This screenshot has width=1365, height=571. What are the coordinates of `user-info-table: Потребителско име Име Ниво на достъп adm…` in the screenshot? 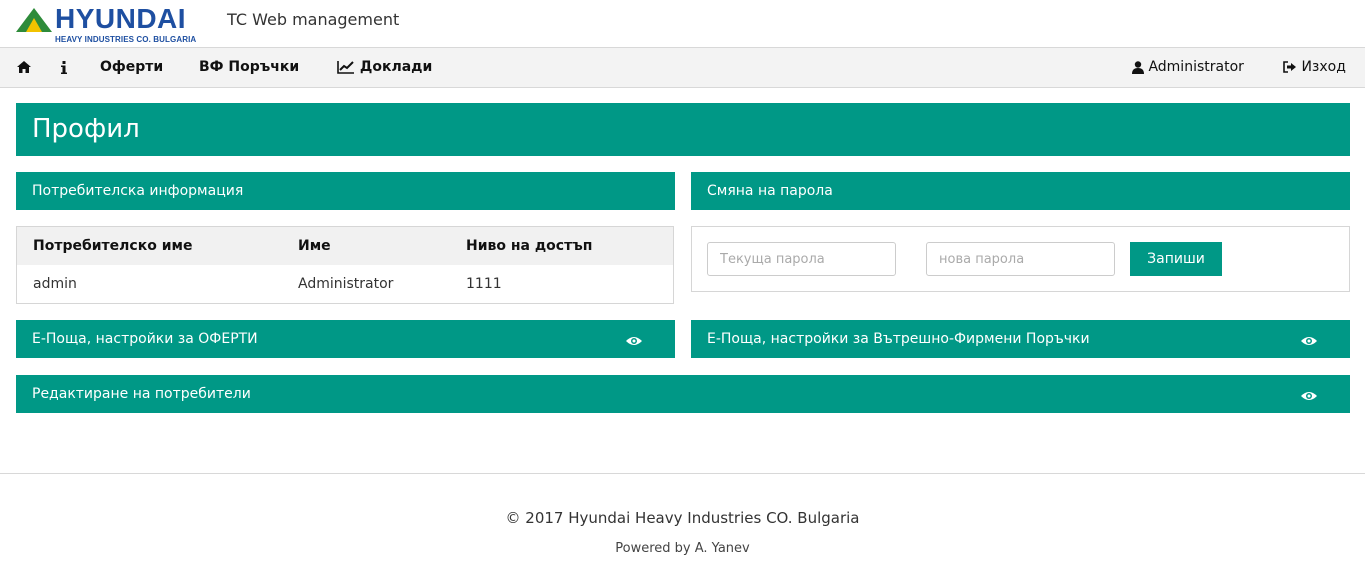 It's located at (345, 265).